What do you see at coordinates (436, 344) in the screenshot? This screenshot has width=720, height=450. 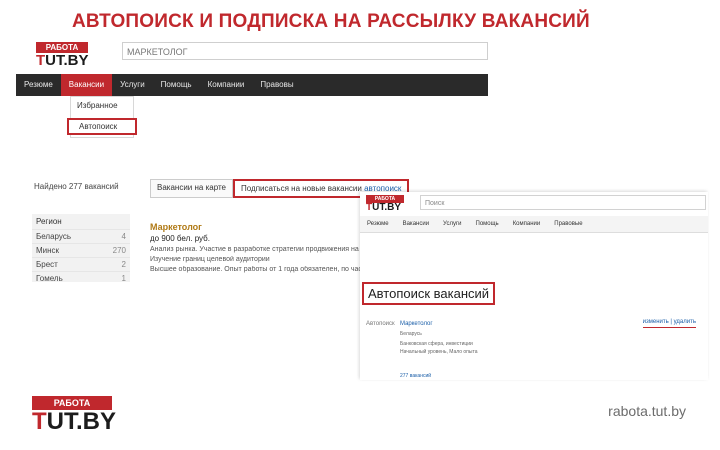 I see `search-detail-field: Банковская сфера, инвестиции` at bounding box center [436, 344].